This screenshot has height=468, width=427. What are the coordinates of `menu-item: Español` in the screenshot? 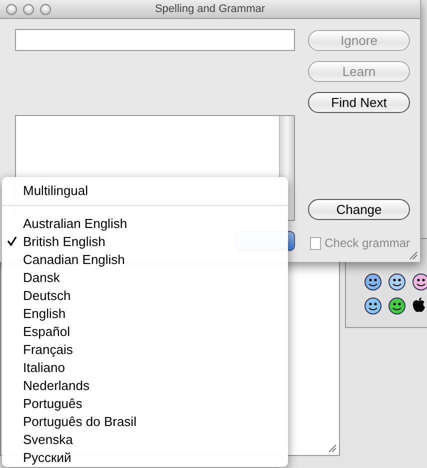 It's located at (145, 331).